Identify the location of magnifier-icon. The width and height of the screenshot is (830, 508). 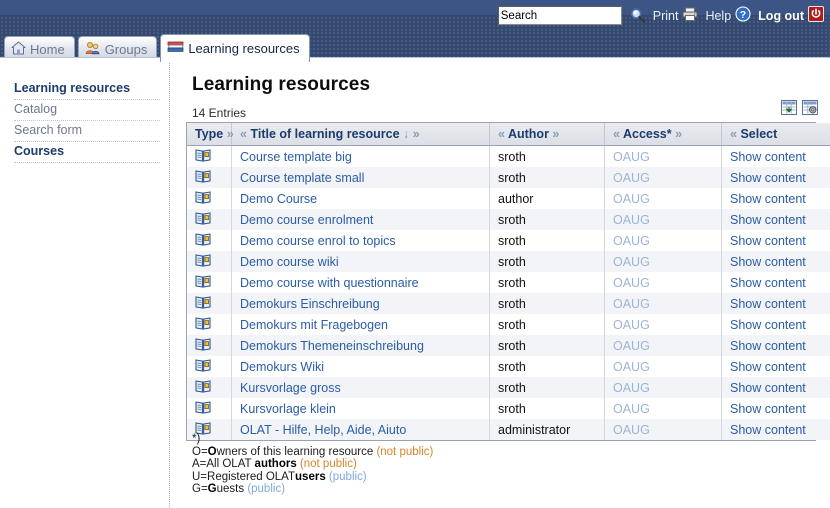
(637, 15).